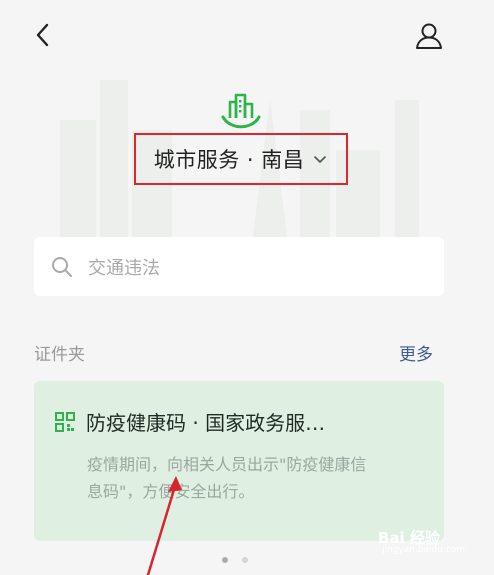 The width and height of the screenshot is (494, 575). Describe the element at coordinates (245, 560) in the screenshot. I see `page-dot` at that location.